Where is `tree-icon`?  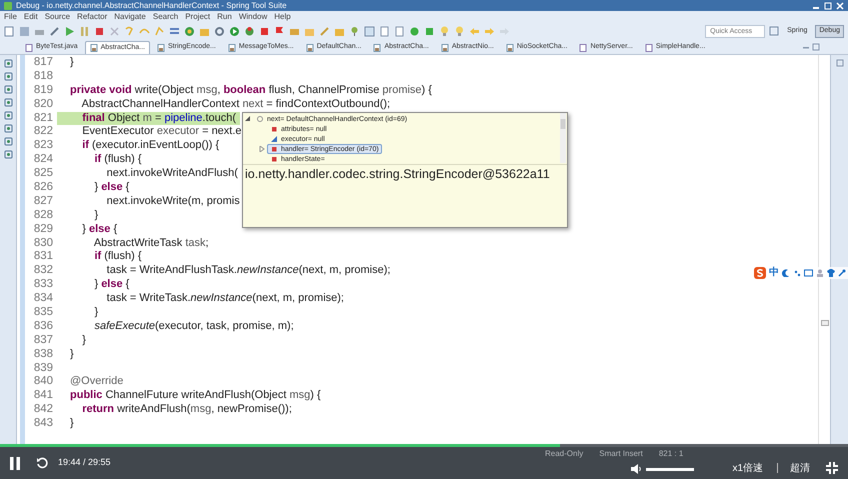 tree-icon is located at coordinates (8, 63).